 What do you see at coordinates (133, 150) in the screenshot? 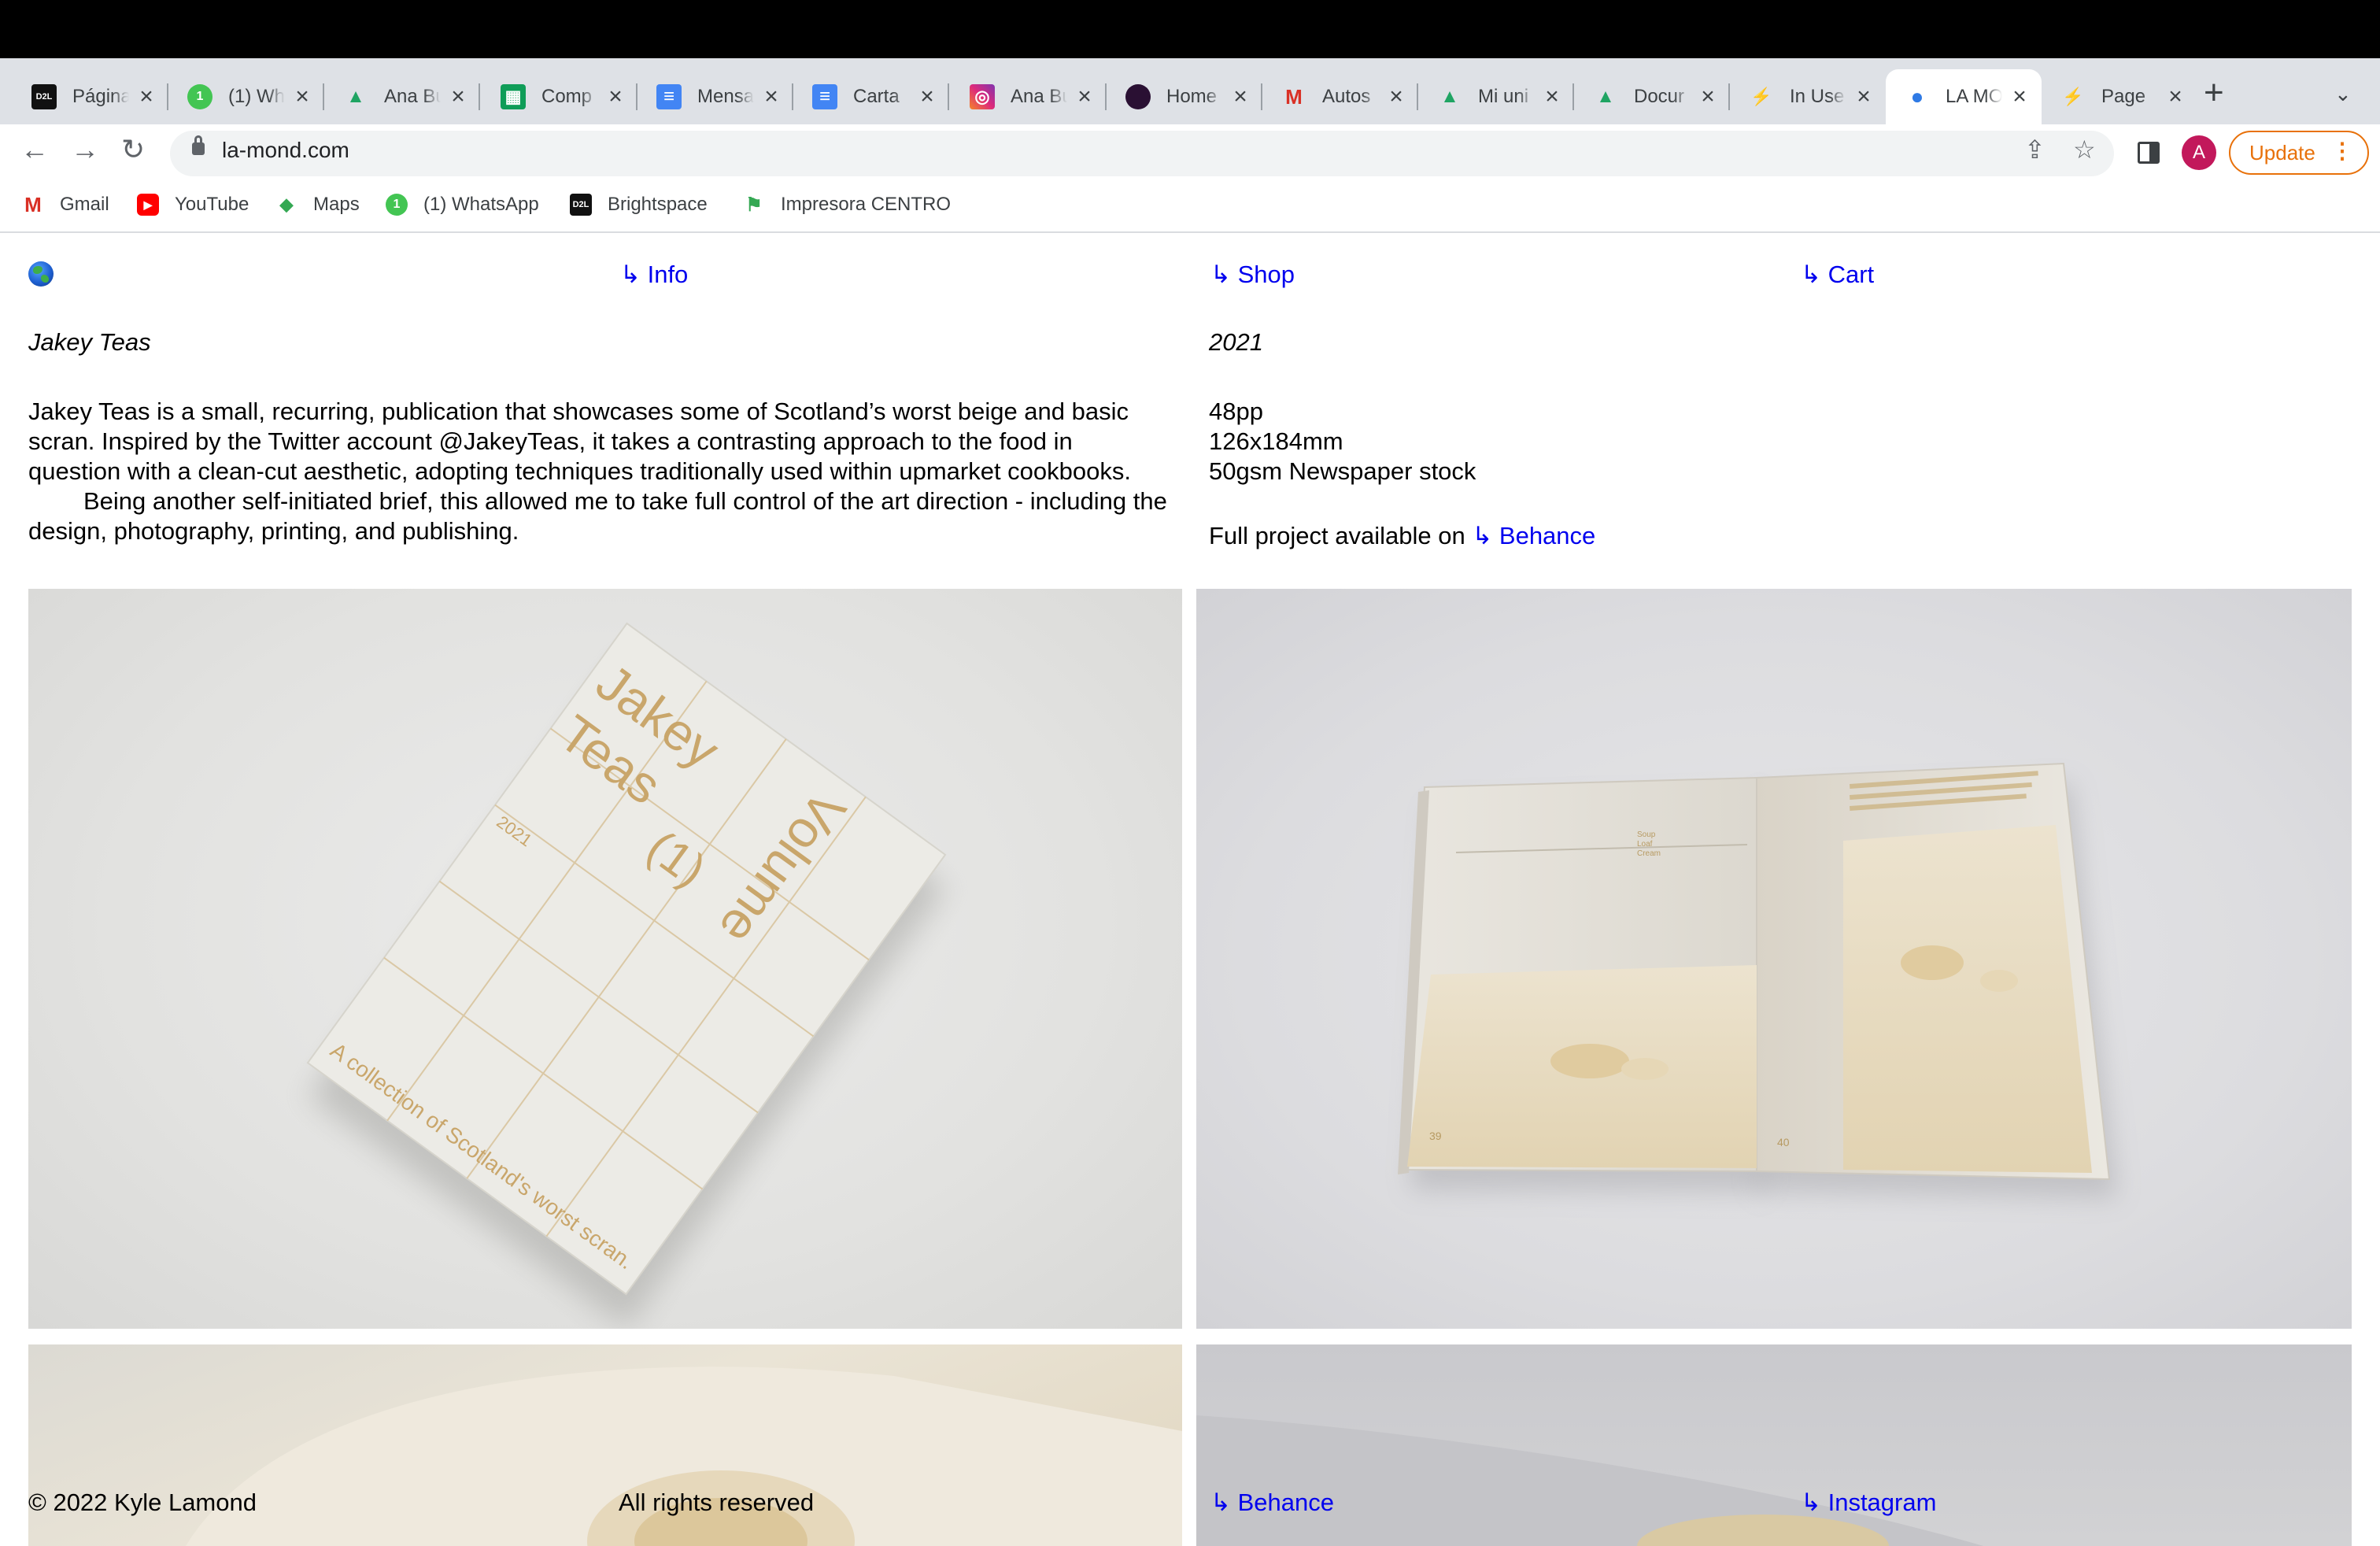
I see `reload-icon: ↻` at bounding box center [133, 150].